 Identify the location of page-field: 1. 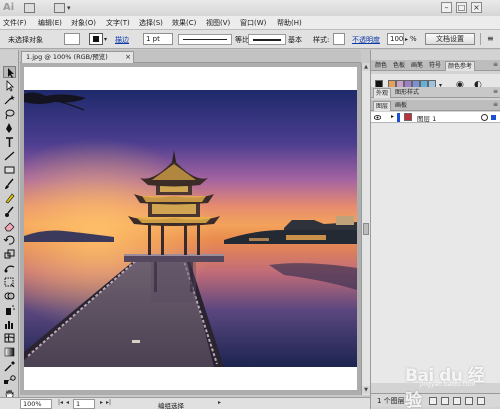
(84, 404).